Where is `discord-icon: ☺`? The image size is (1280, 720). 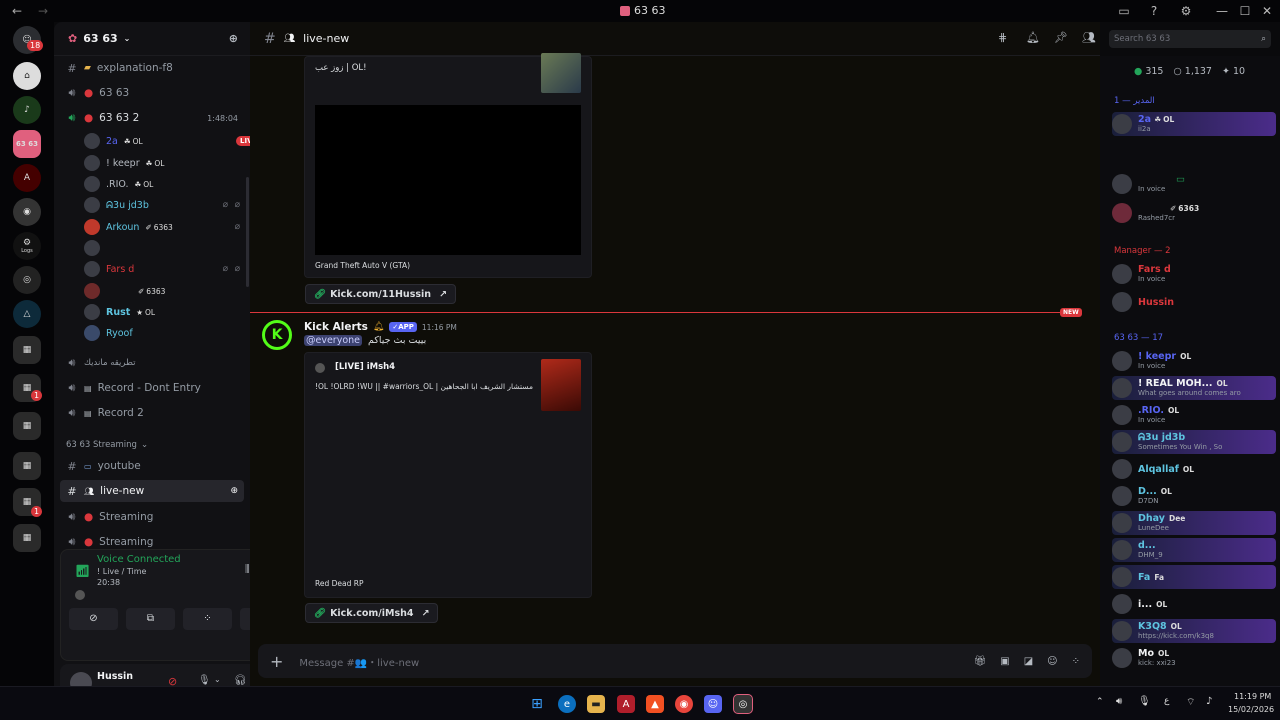 discord-icon: ☺ is located at coordinates (713, 704).